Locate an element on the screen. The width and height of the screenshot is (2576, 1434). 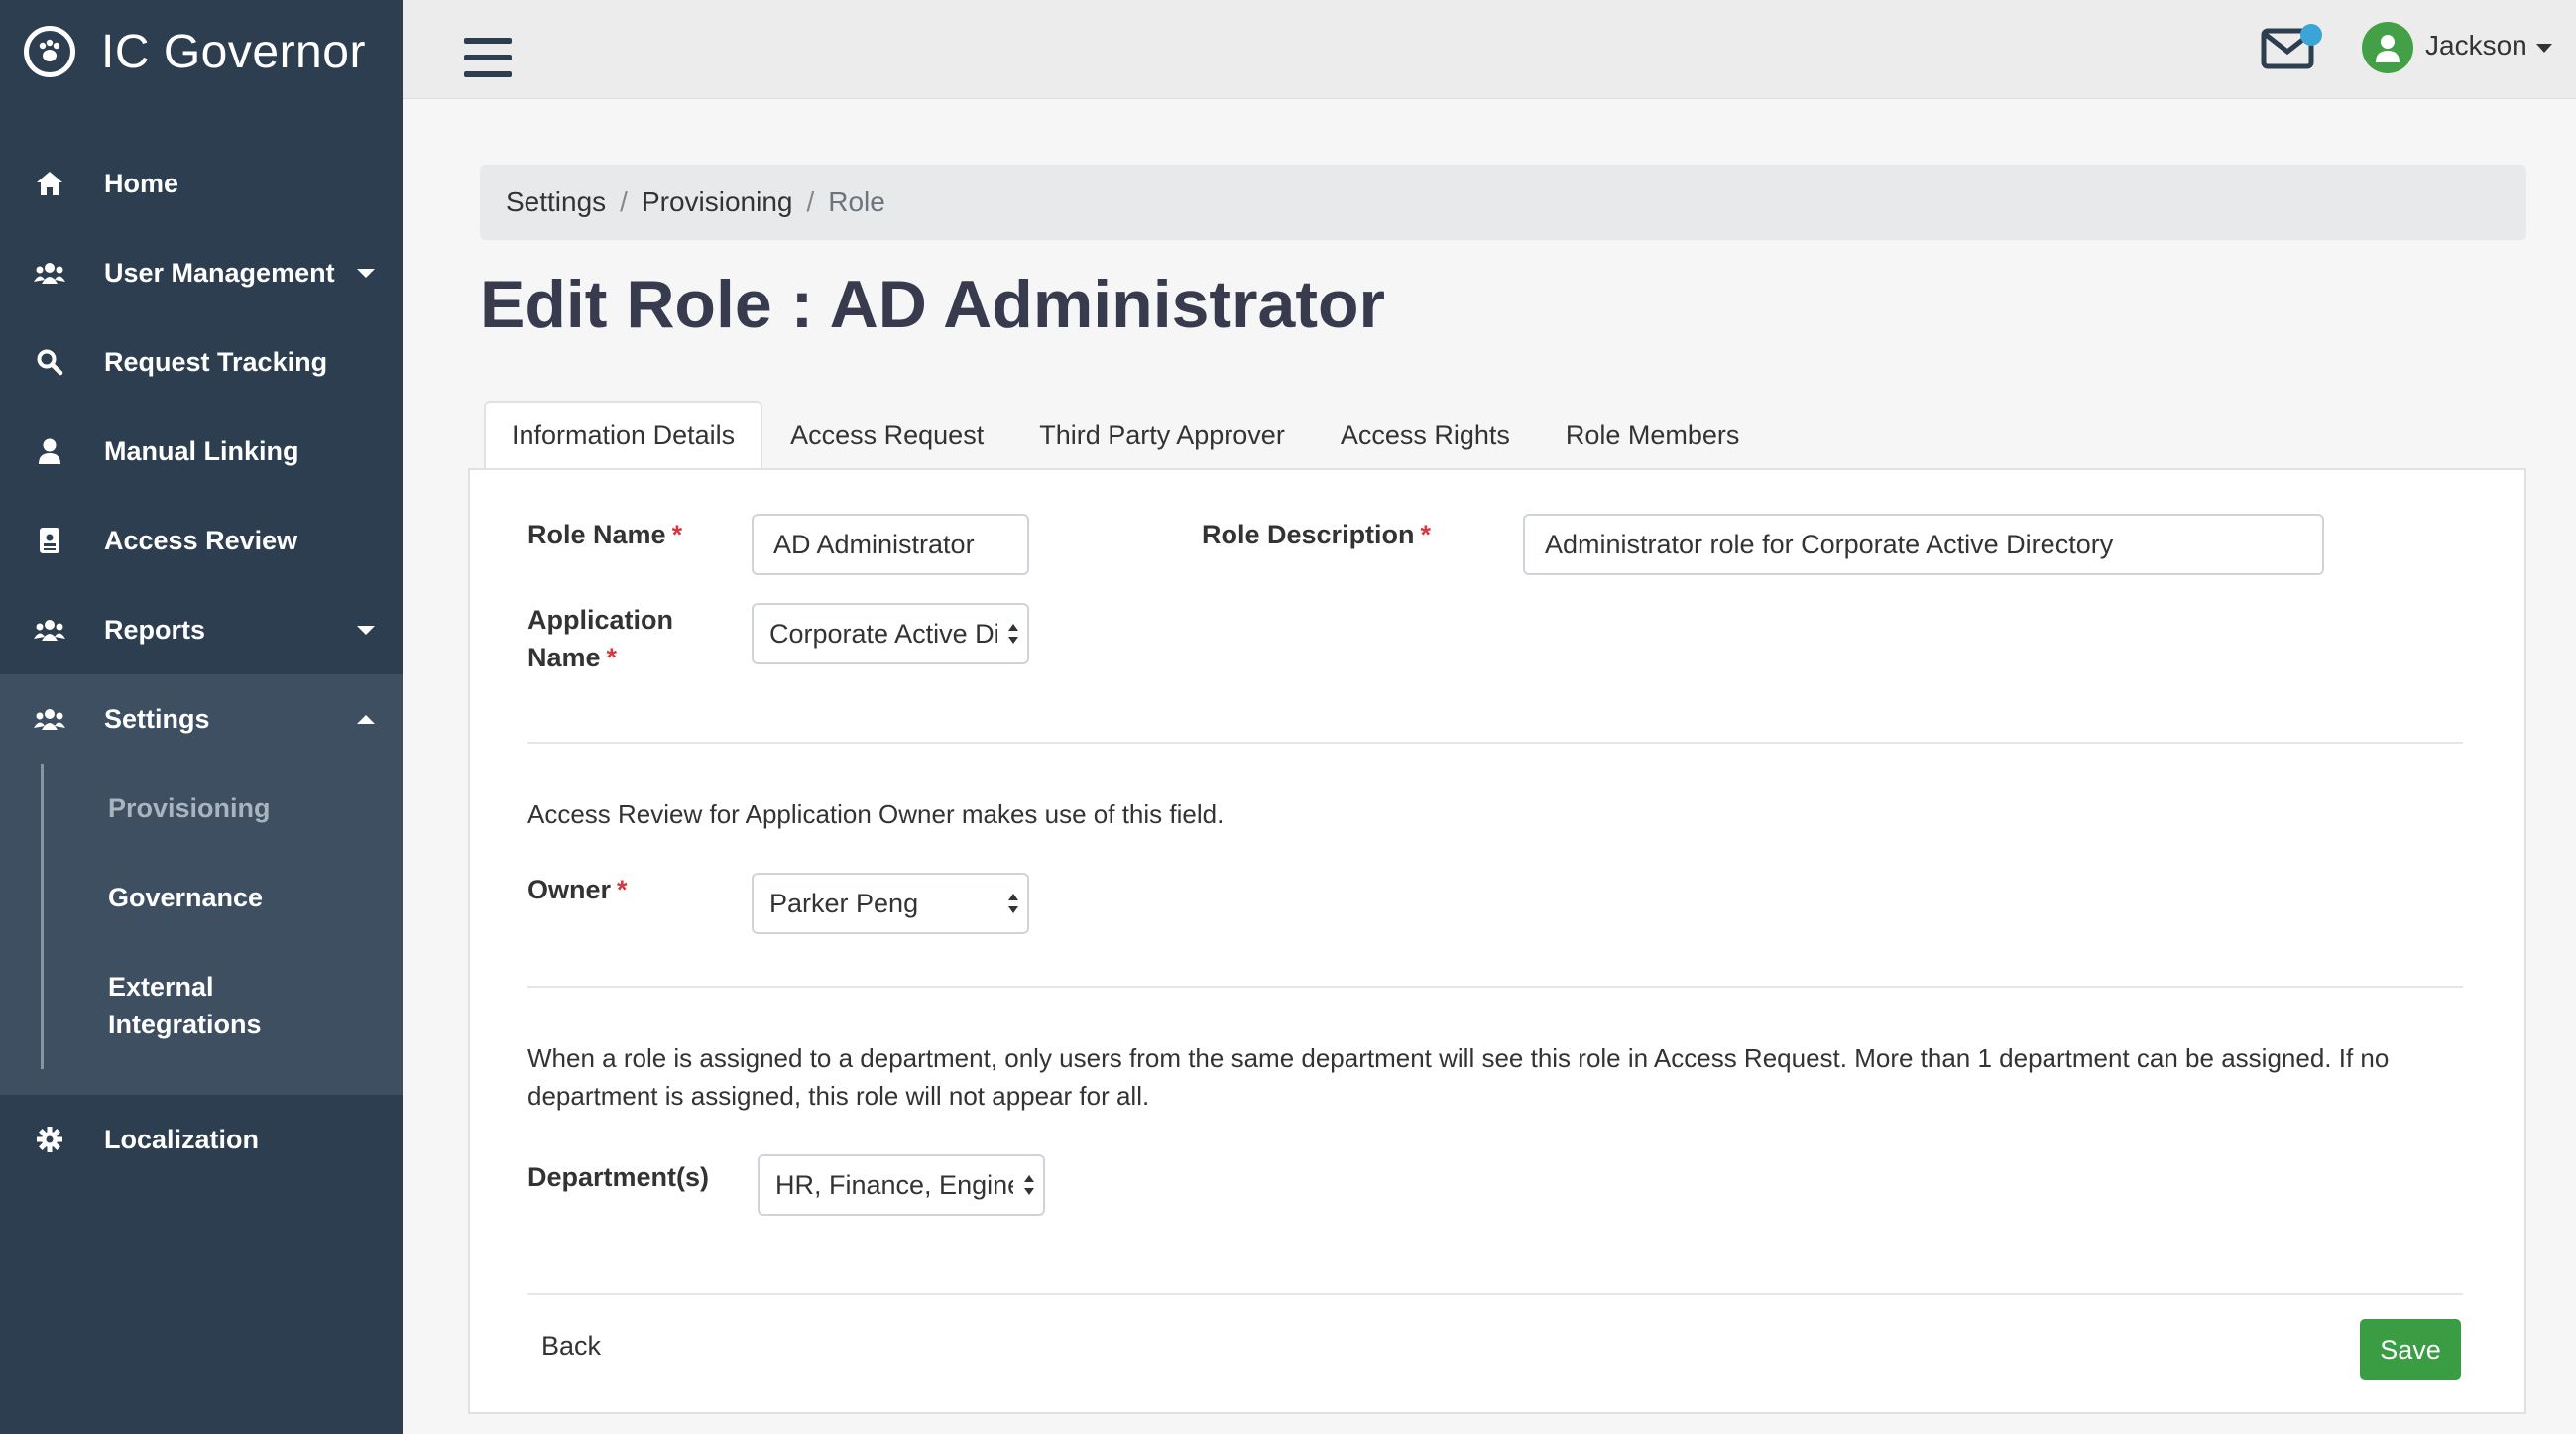
owner-label-text: Owner is located at coordinates (569, 889).